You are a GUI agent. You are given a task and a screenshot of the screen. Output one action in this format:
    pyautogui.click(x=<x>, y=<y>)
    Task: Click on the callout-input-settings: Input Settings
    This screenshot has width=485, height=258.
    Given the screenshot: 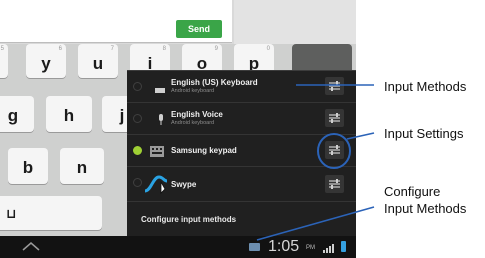 What is the action you would take?
    pyautogui.click(x=424, y=133)
    